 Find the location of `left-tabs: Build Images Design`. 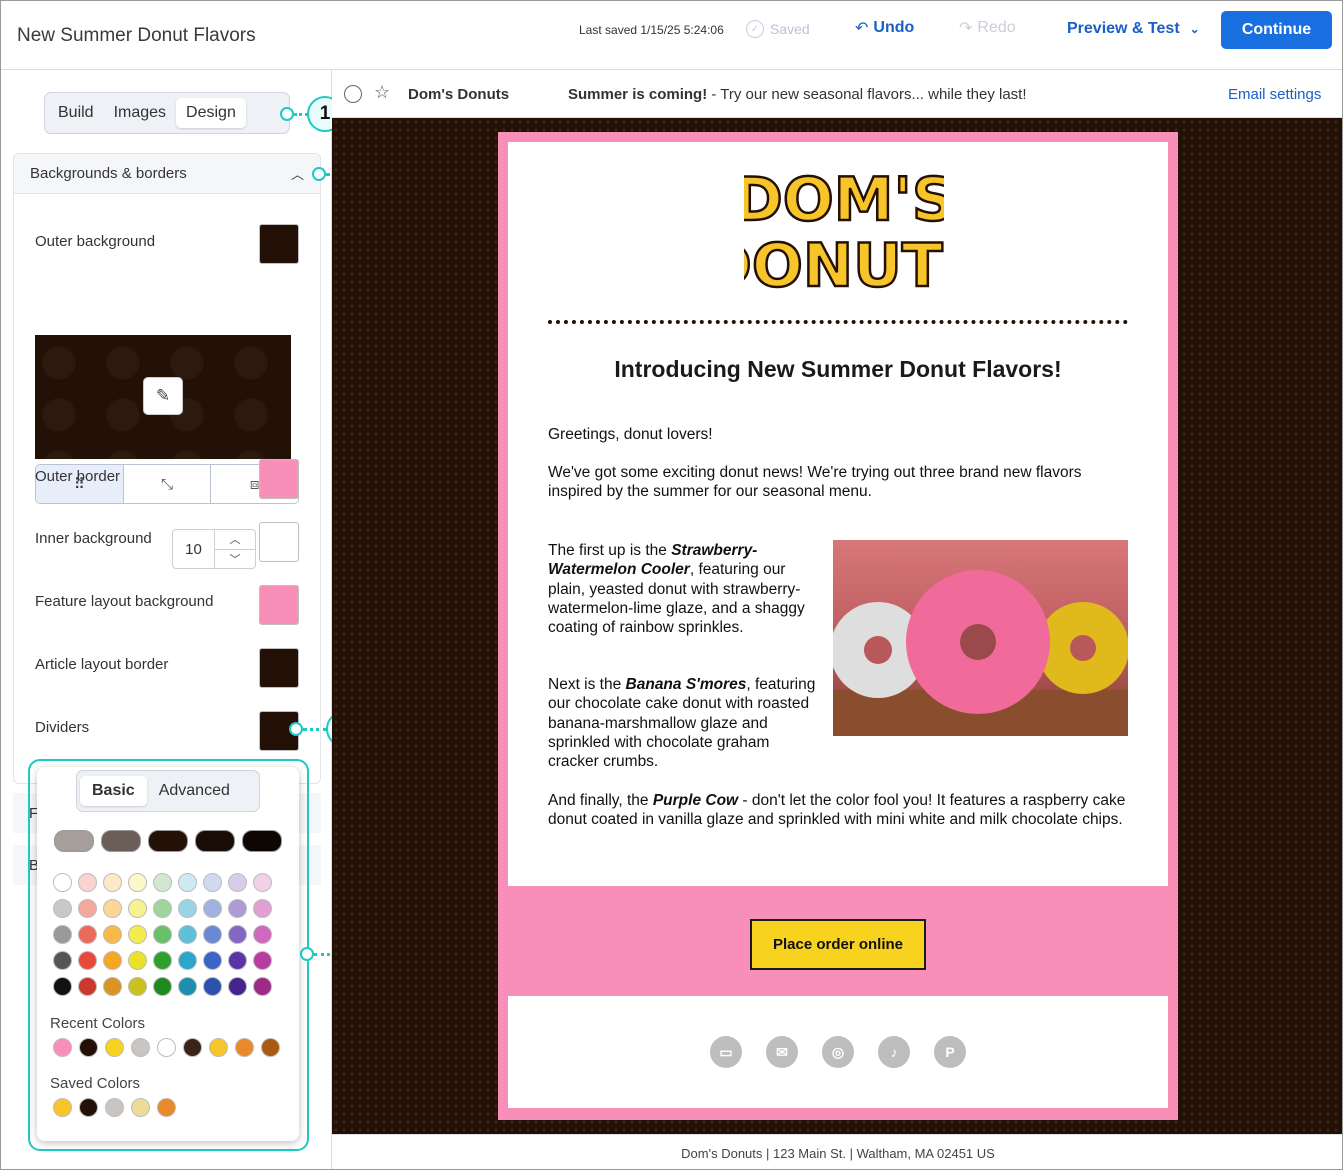

left-tabs: Build Images Design is located at coordinates (167, 113).